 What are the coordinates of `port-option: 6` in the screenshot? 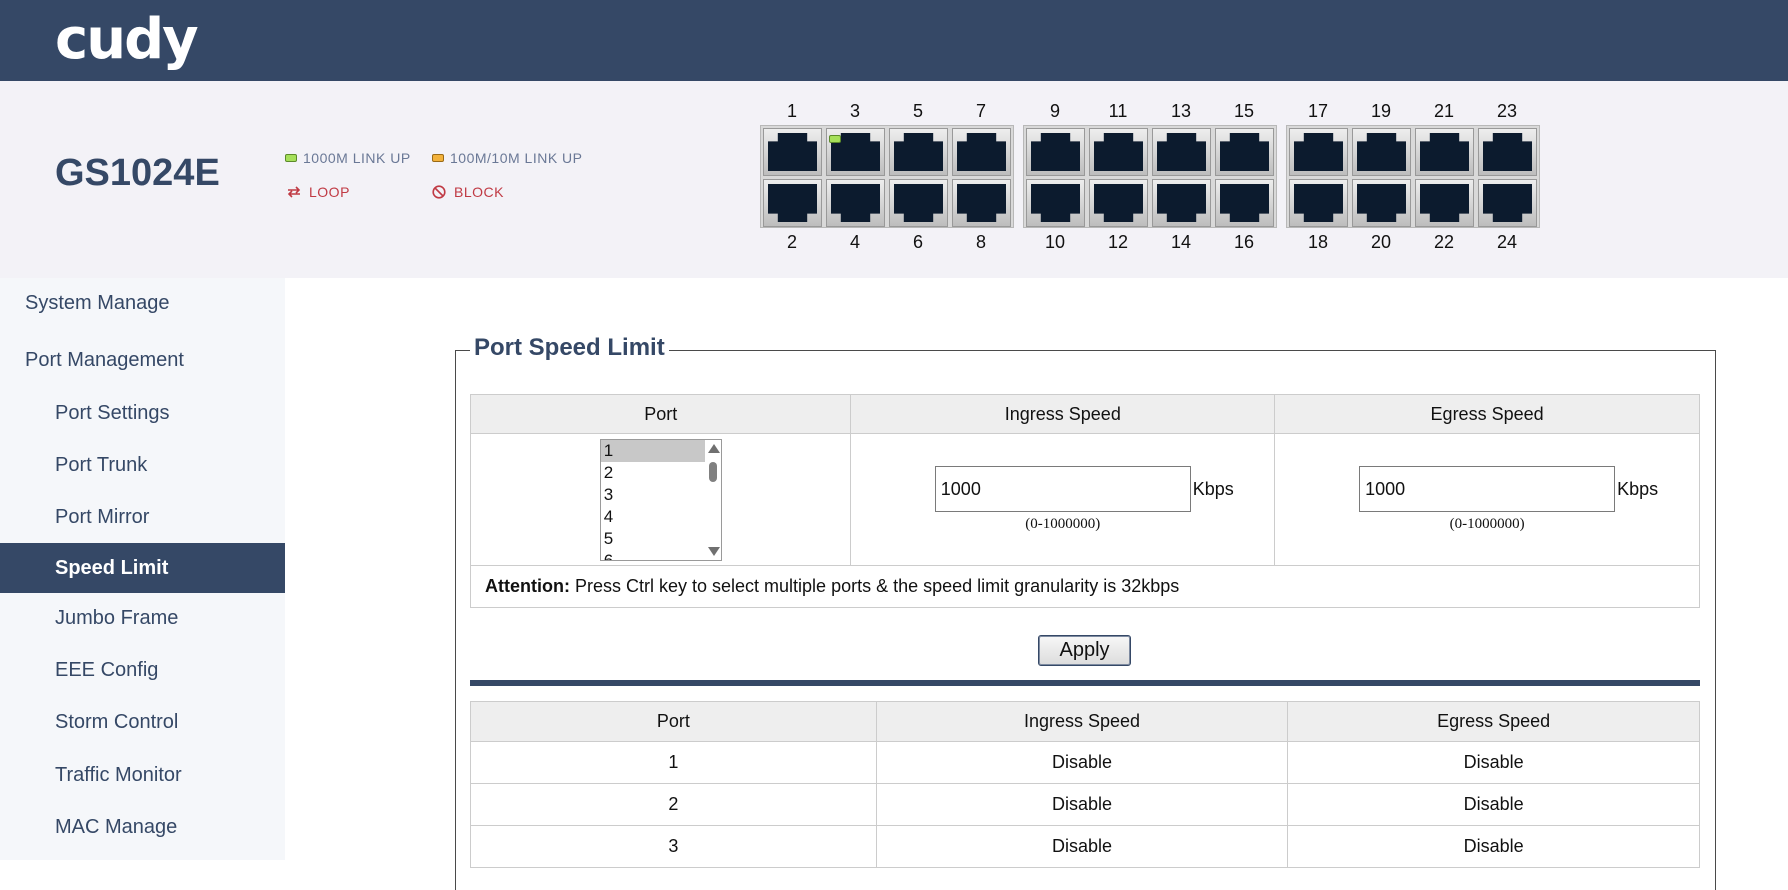 It's located at (653, 555).